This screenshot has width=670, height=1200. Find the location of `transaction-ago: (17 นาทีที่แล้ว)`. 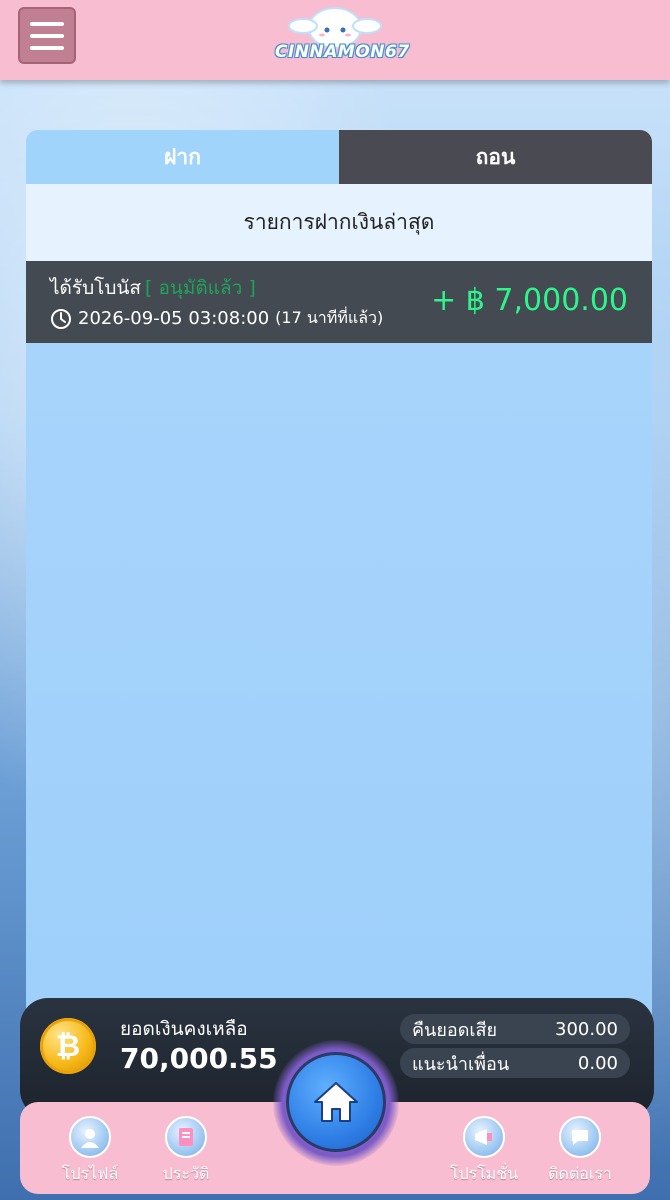

transaction-ago: (17 นาทีที่แล้ว) is located at coordinates (329, 317).